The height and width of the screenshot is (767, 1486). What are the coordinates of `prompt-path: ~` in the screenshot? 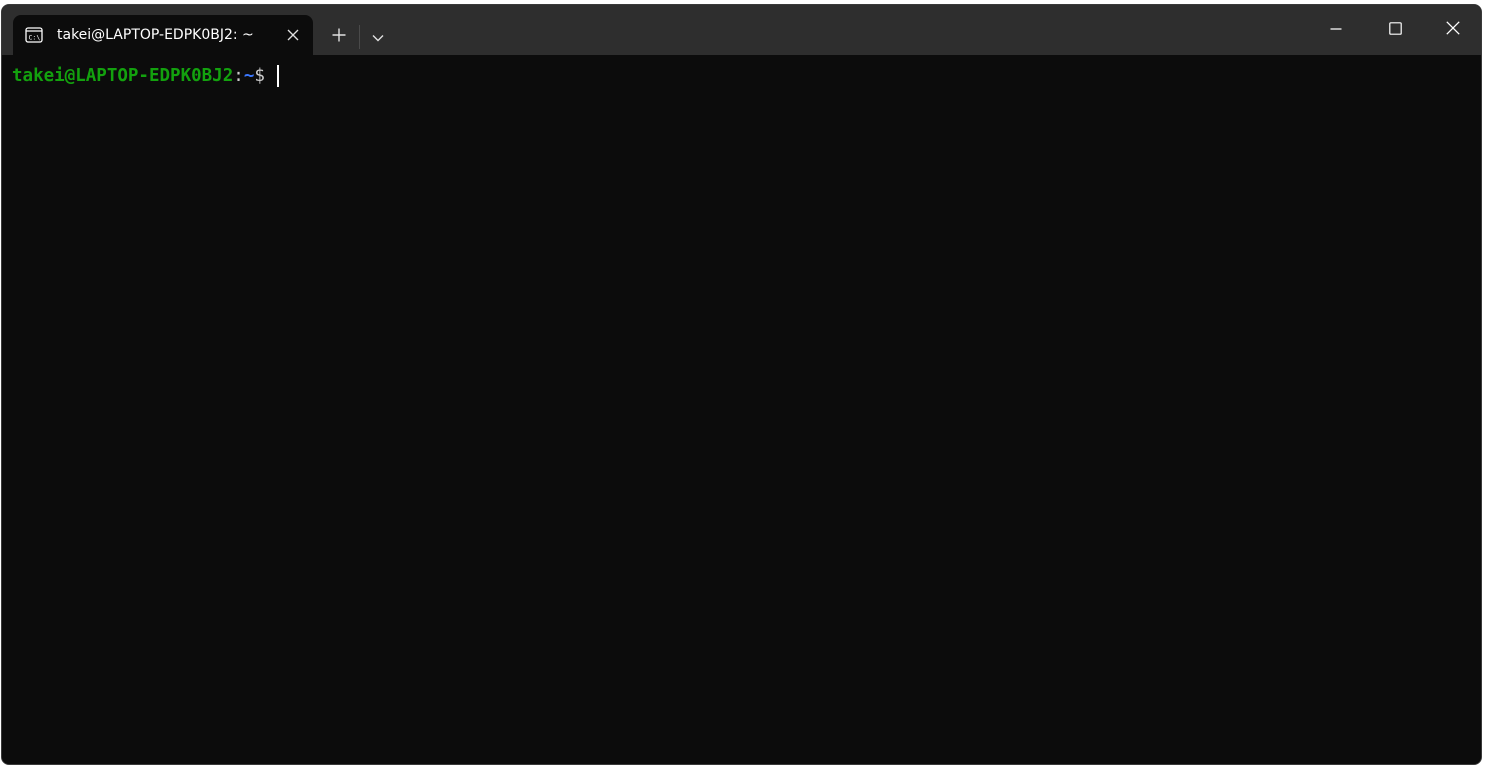 It's located at (249, 76).